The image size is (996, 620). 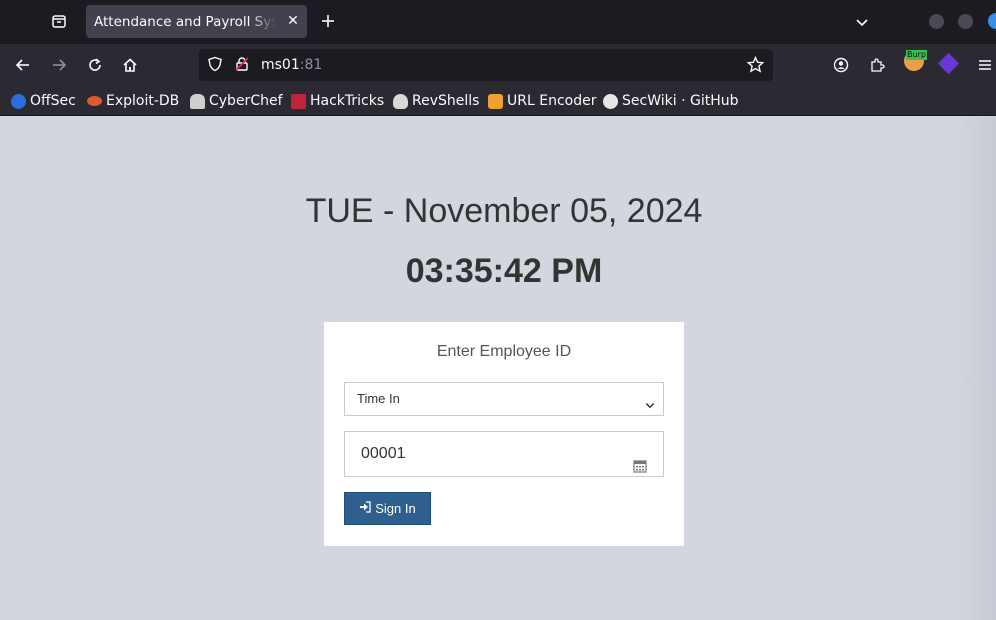 What do you see at coordinates (243, 65) in the screenshot?
I see `insecure-lock-icon` at bounding box center [243, 65].